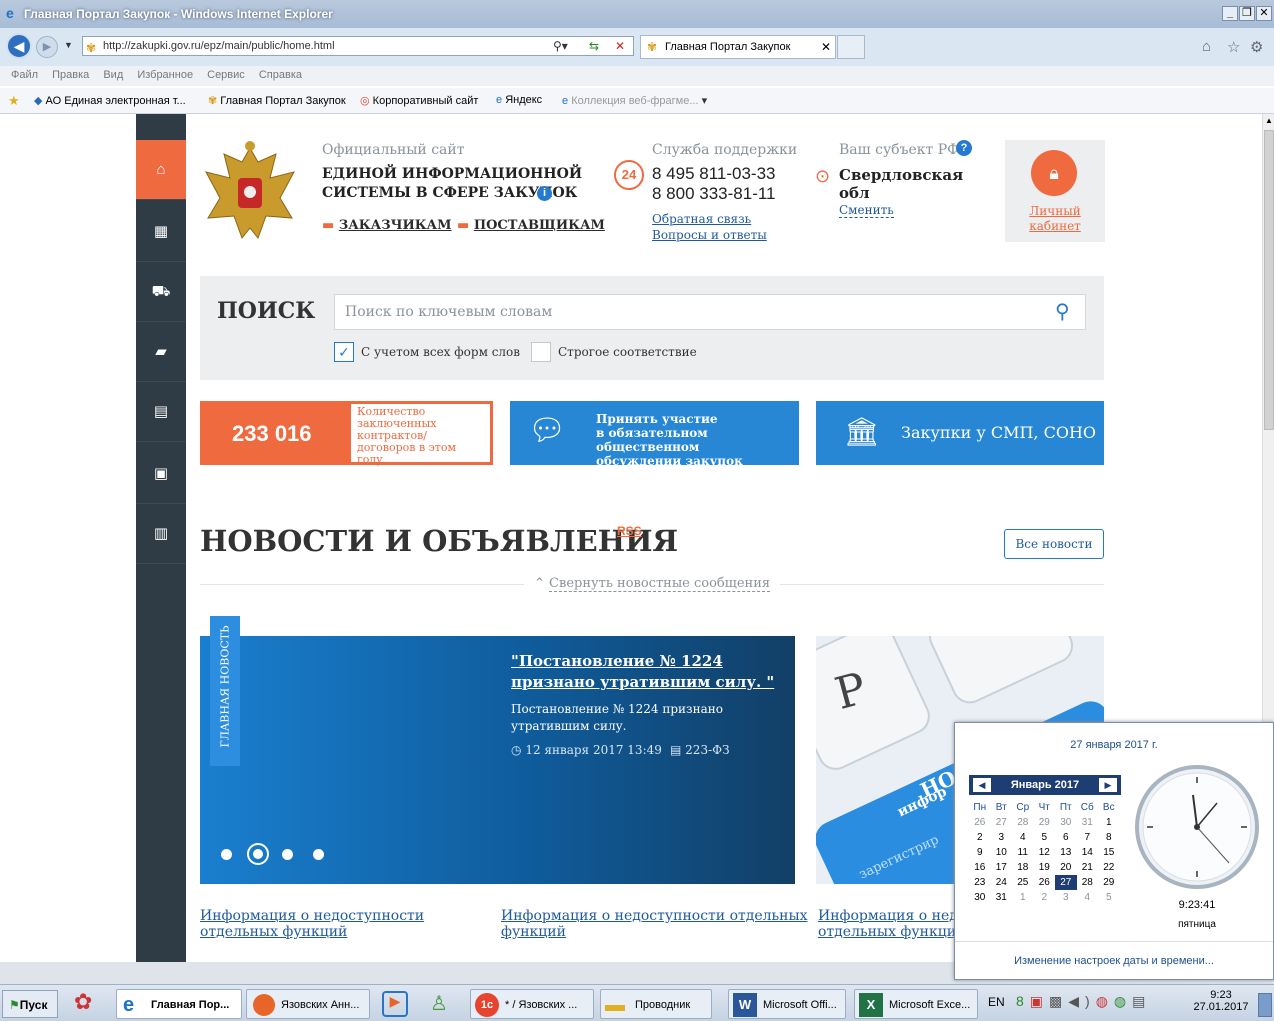  I want to click on calendar-day: 4, so click(1088, 897).